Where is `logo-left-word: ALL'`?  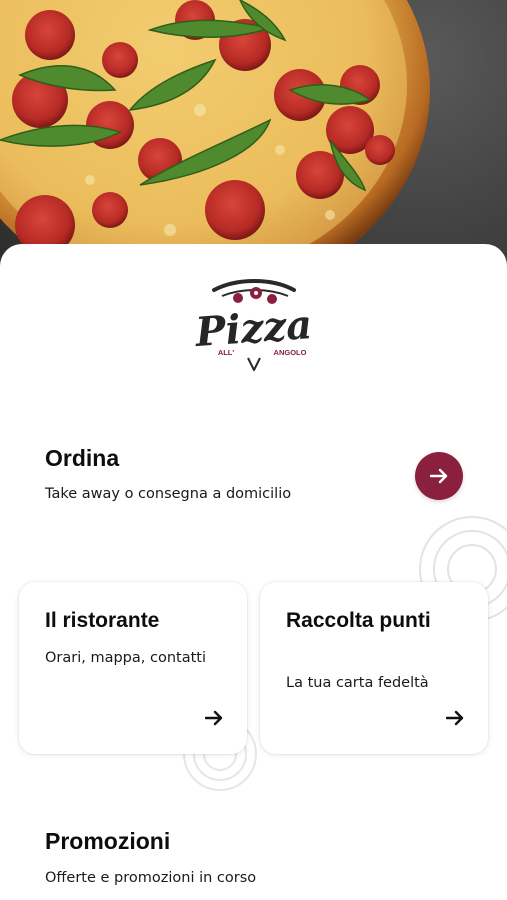 logo-left-word: ALL' is located at coordinates (226, 352).